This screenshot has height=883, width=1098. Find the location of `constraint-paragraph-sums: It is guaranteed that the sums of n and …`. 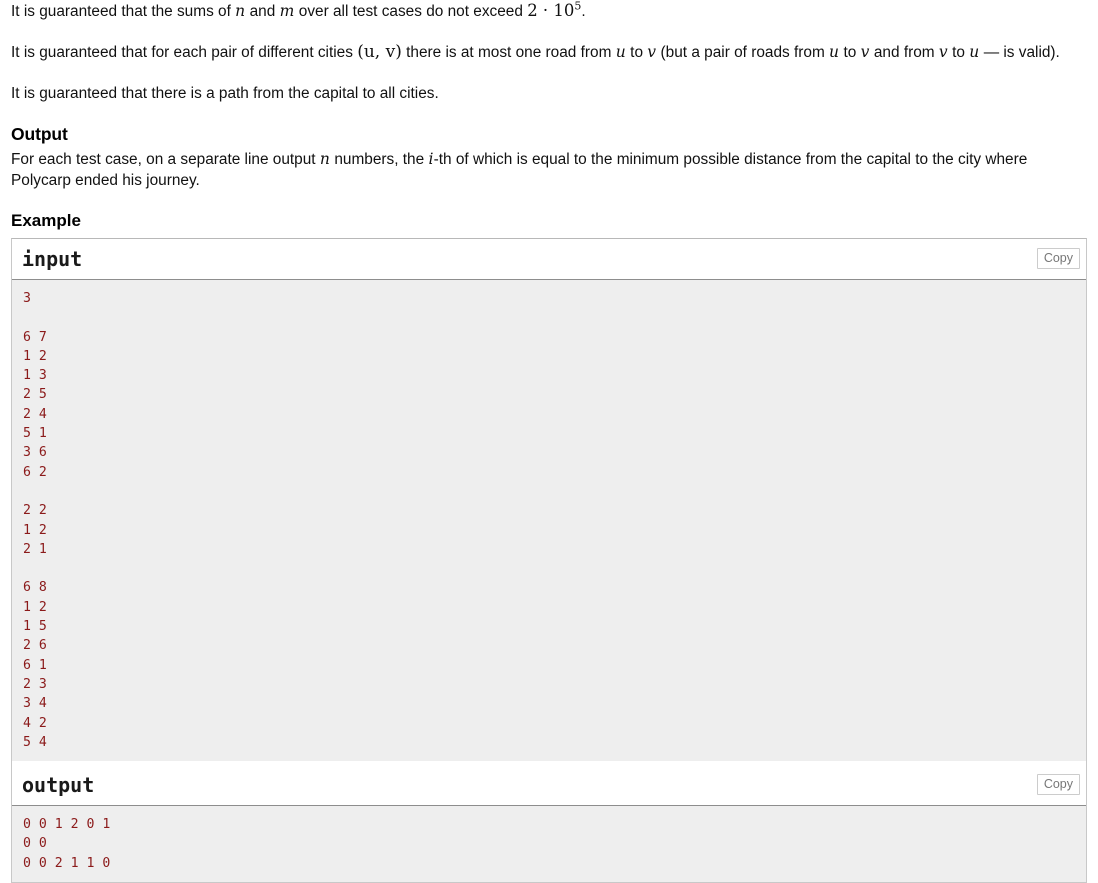

constraint-paragraph-sums: It is guaranteed that the sums of n and … is located at coordinates (549, 11).